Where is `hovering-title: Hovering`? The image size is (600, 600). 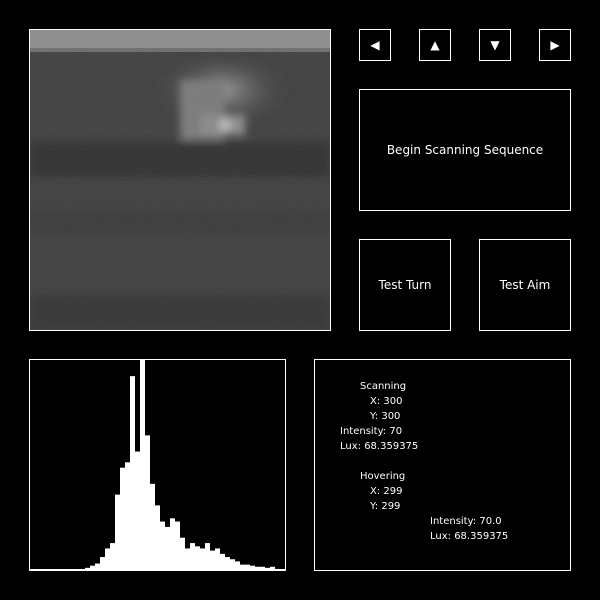
hovering-title: Hovering is located at coordinates (383, 476).